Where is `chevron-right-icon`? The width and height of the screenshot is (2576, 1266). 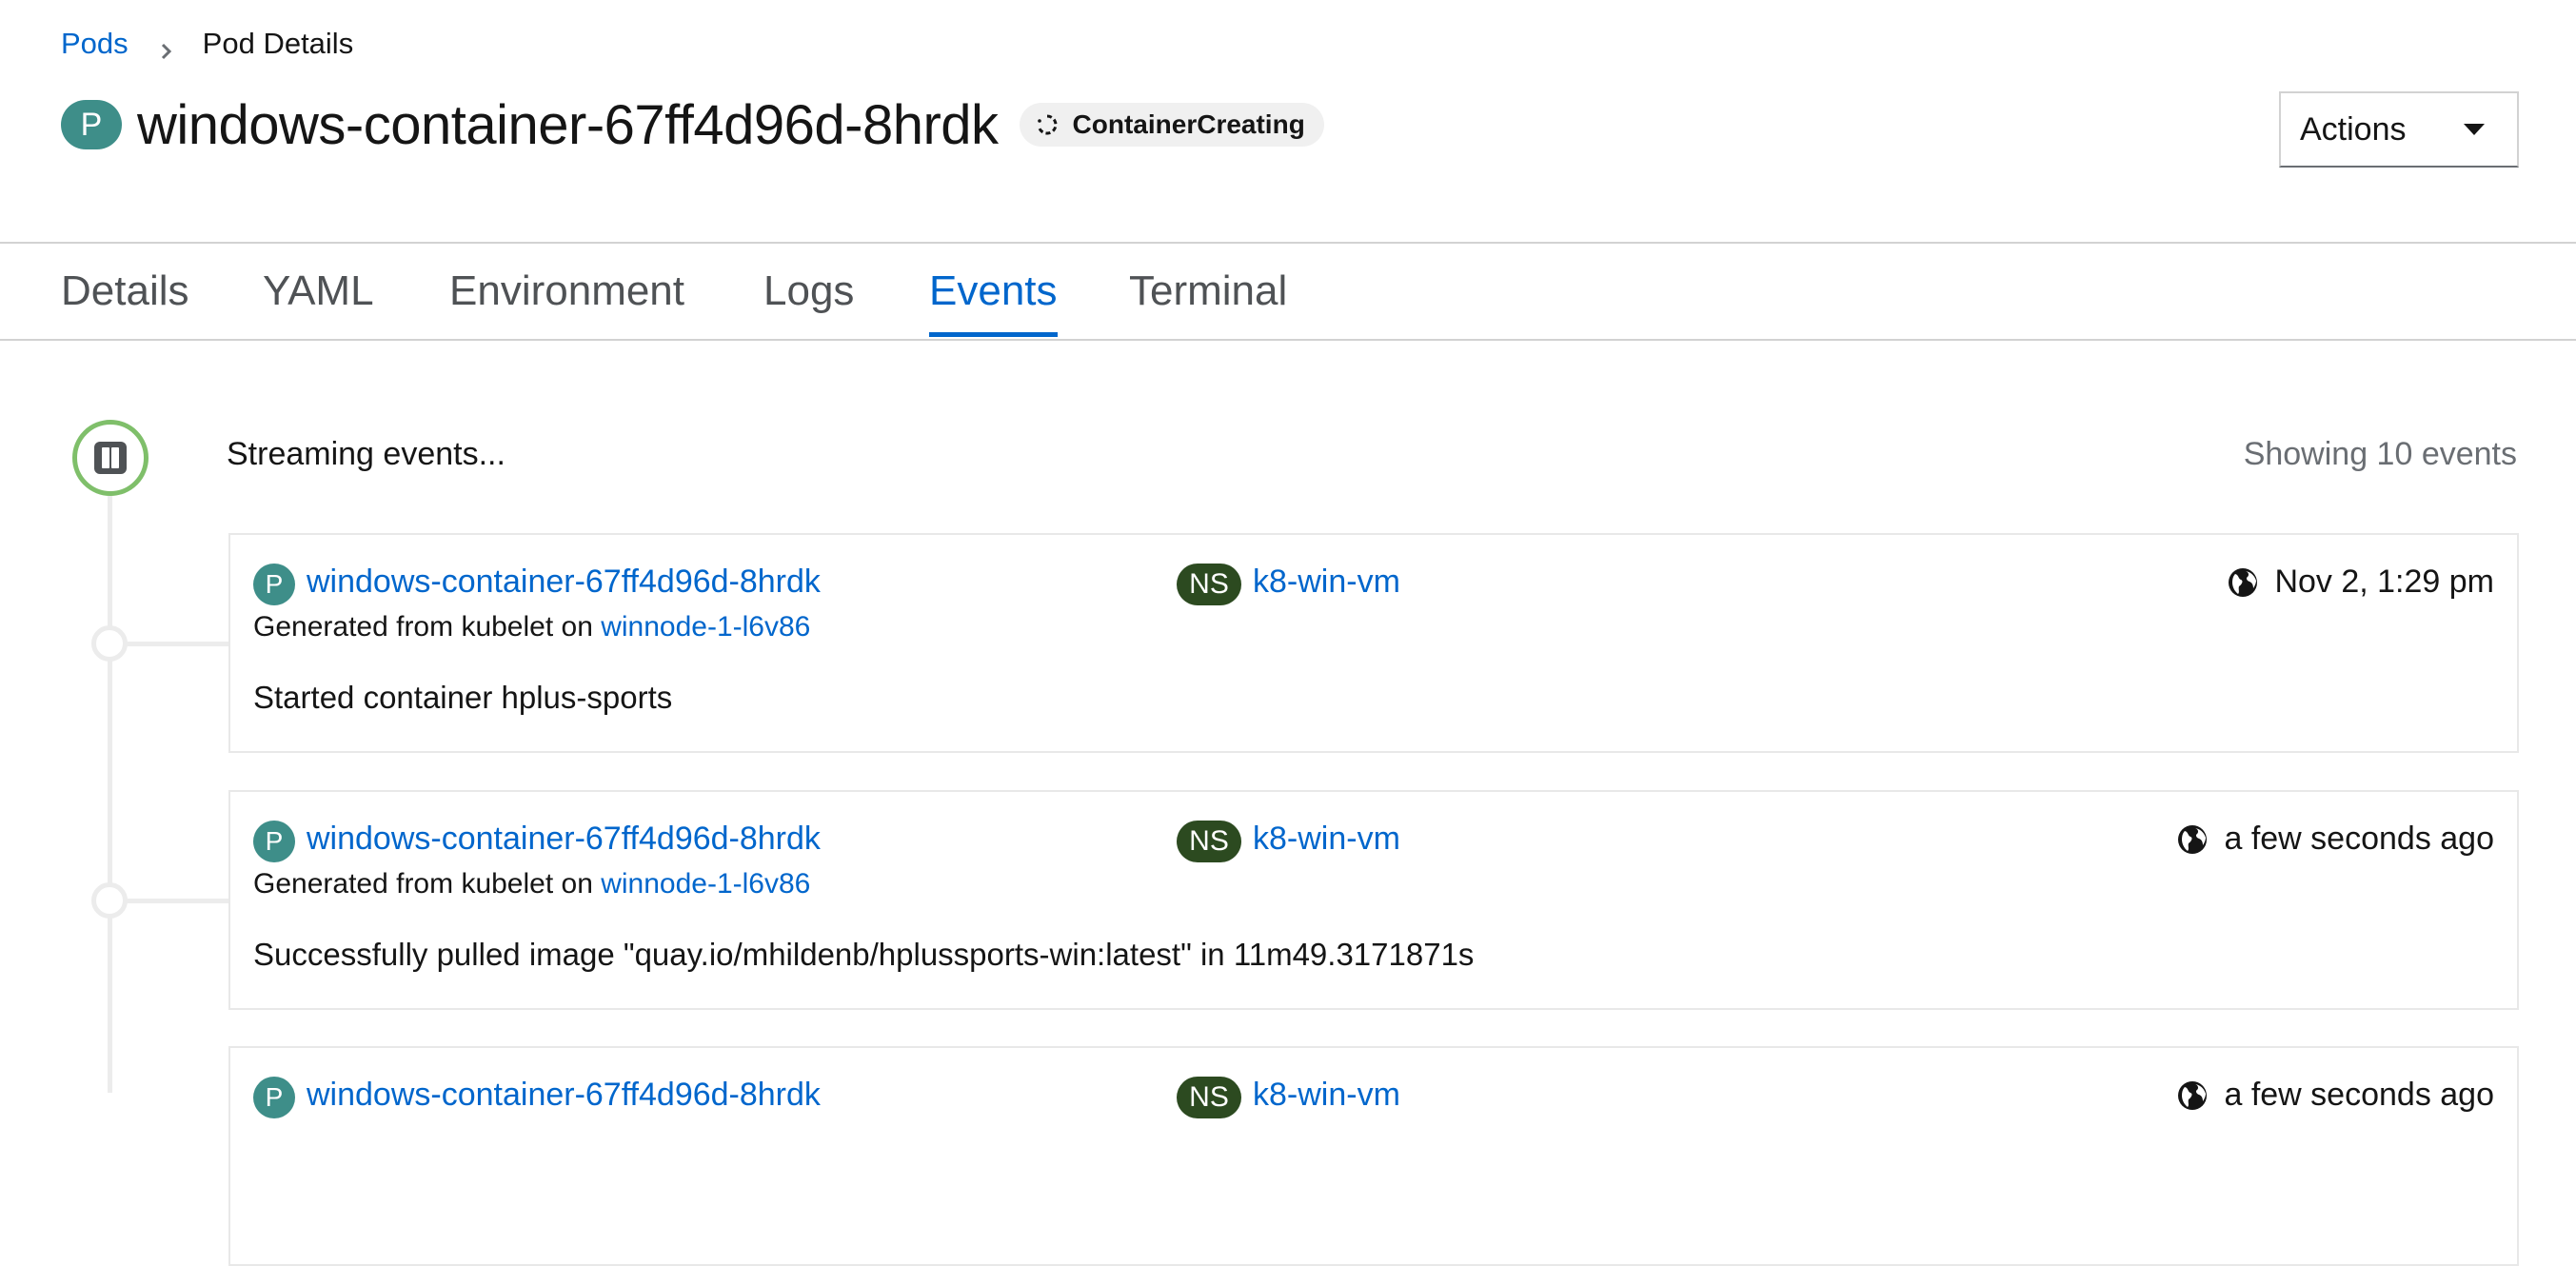
chevron-right-icon is located at coordinates (166, 47).